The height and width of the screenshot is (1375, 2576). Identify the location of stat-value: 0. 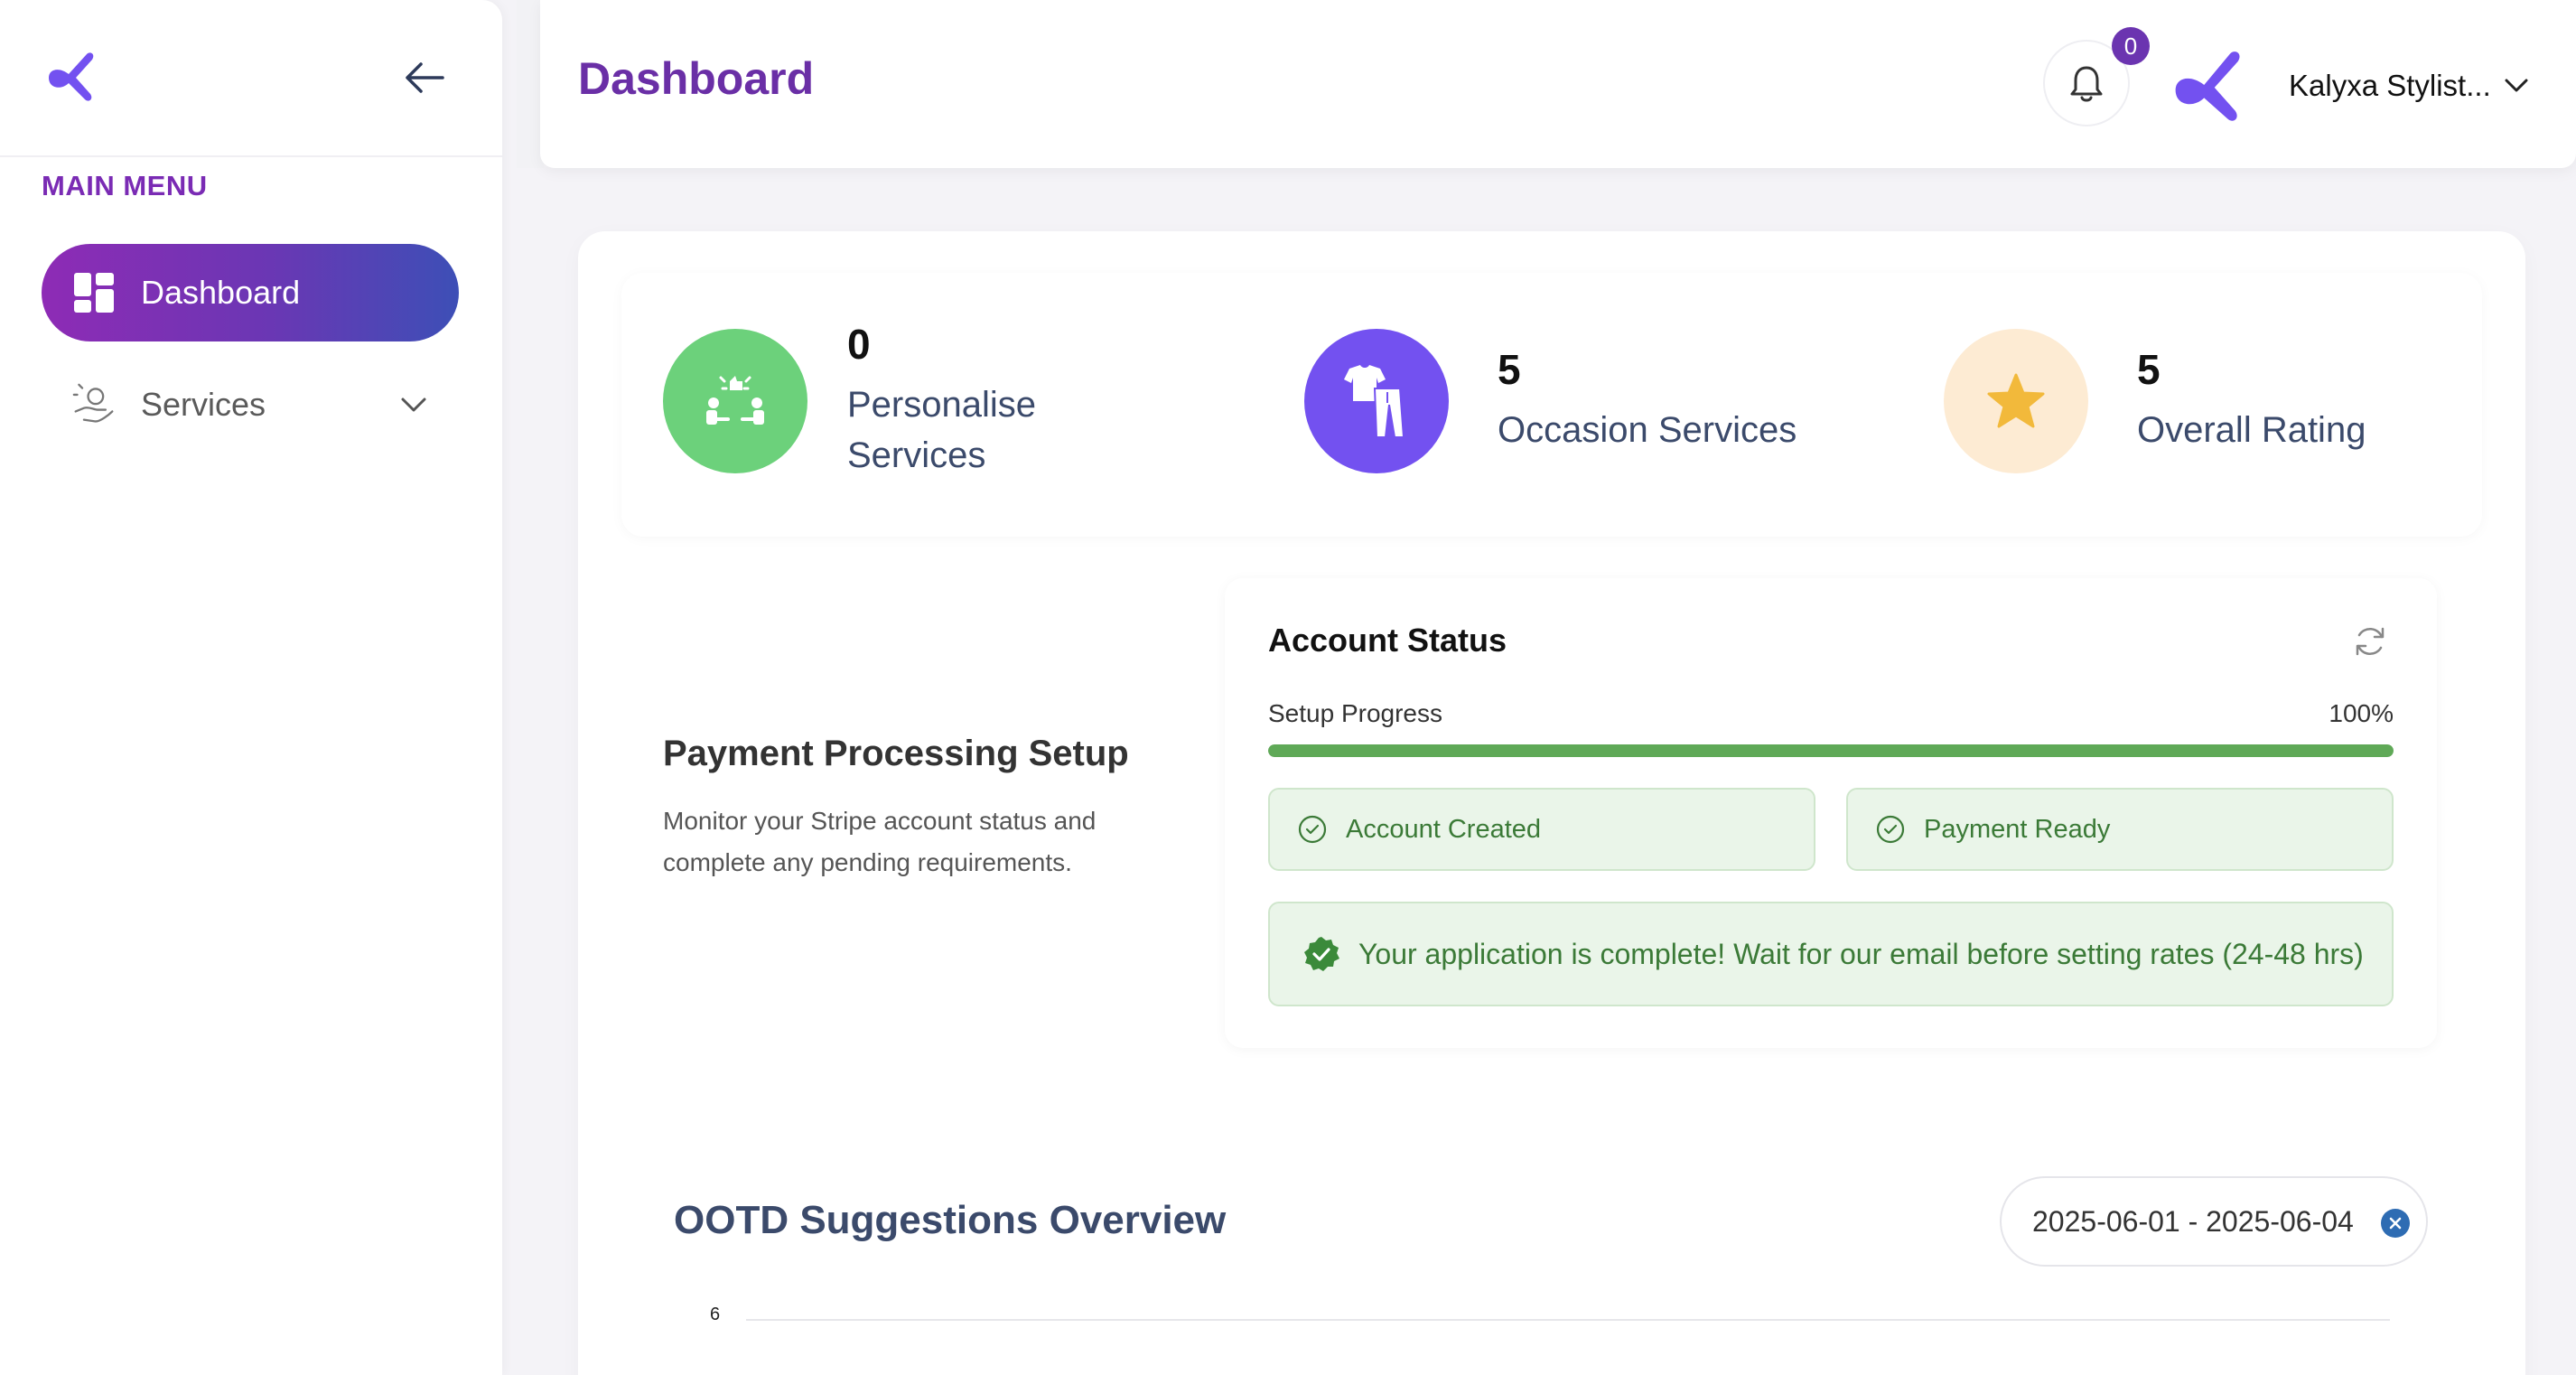
(859, 344).